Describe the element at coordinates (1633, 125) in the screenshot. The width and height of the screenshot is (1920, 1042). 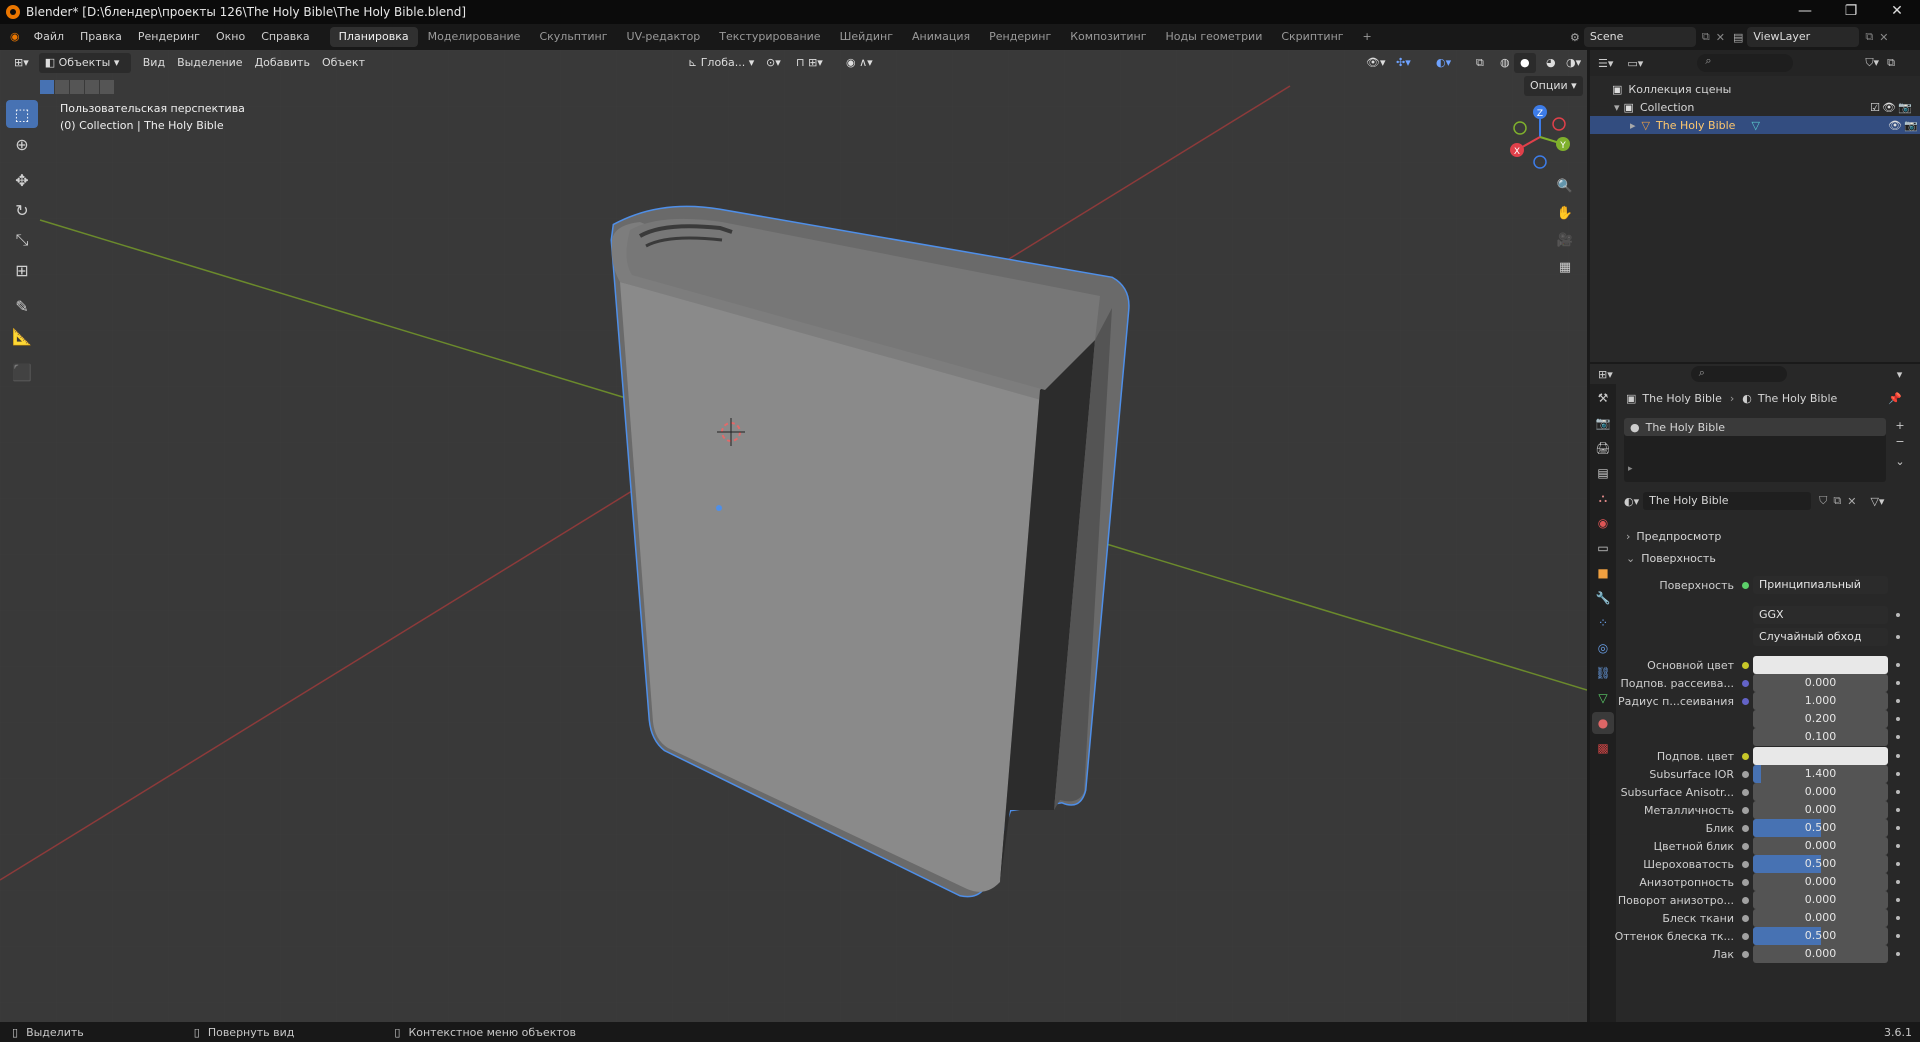
I see `expand-object-icon: ▸` at that location.